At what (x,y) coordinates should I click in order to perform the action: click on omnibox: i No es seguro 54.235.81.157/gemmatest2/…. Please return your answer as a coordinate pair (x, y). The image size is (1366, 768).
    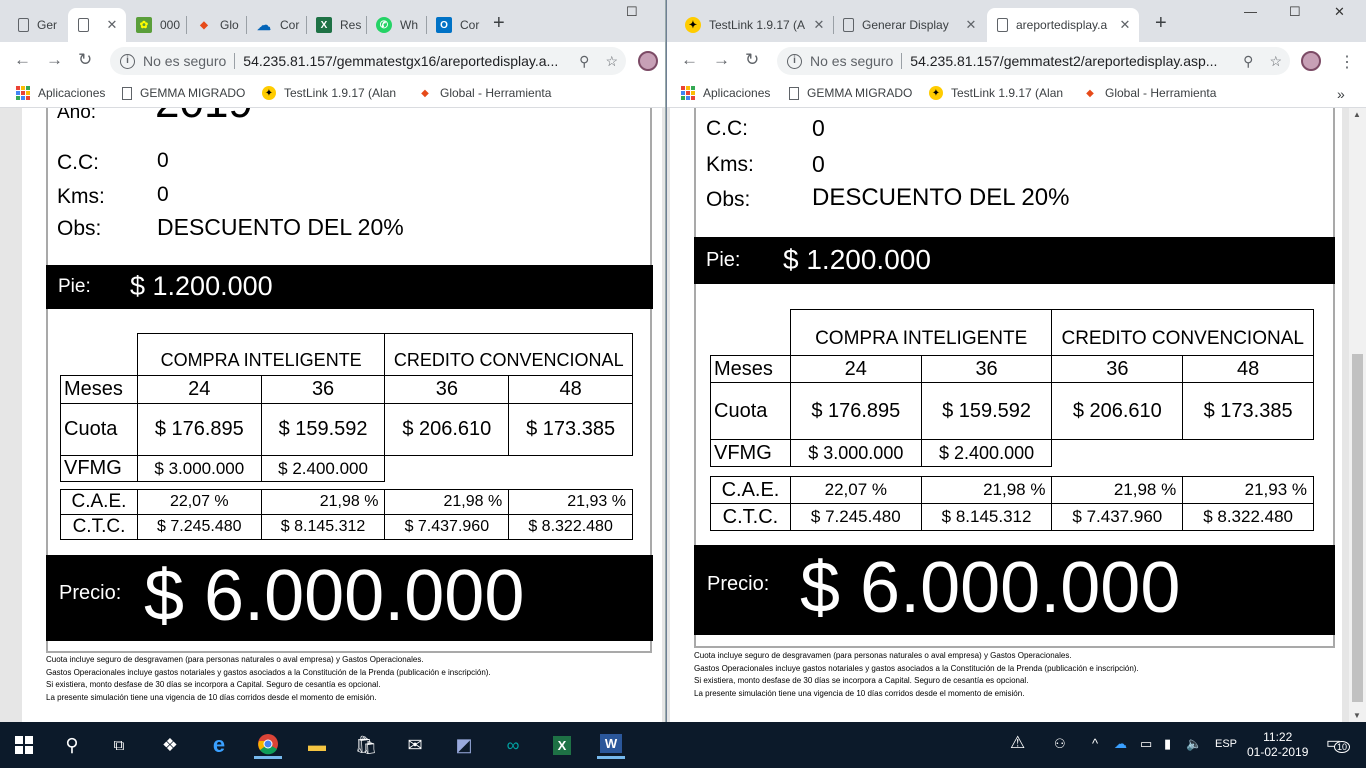
    Looking at the image, I should click on (1033, 61).